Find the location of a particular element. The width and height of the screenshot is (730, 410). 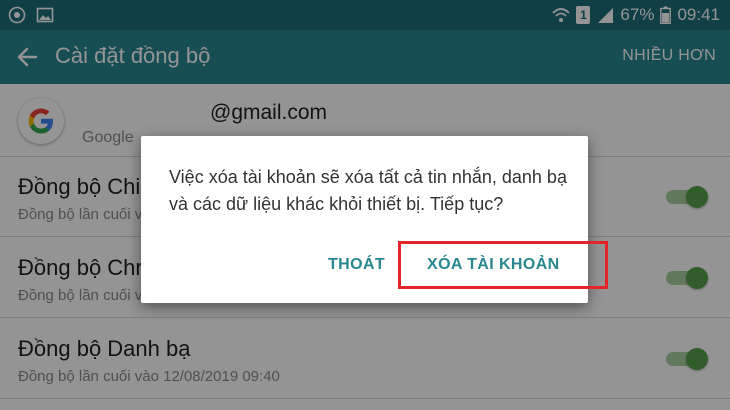

cancel-button: THOÁT is located at coordinates (356, 265).